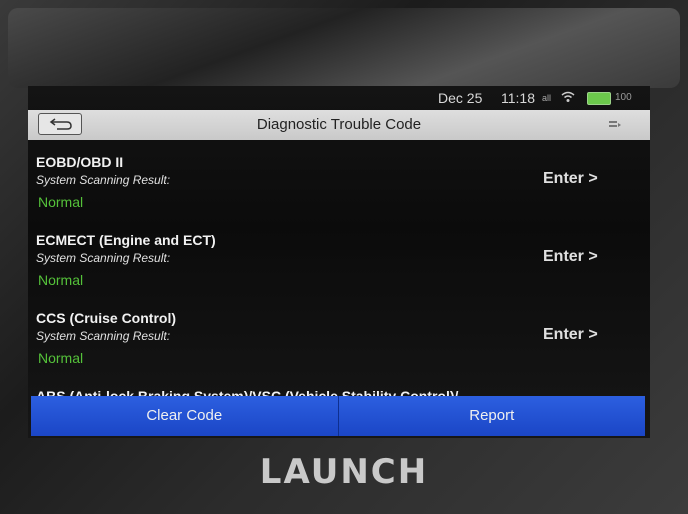 The image size is (688, 514). What do you see at coordinates (185, 416) in the screenshot?
I see `clear-code-button: Clear Code` at bounding box center [185, 416].